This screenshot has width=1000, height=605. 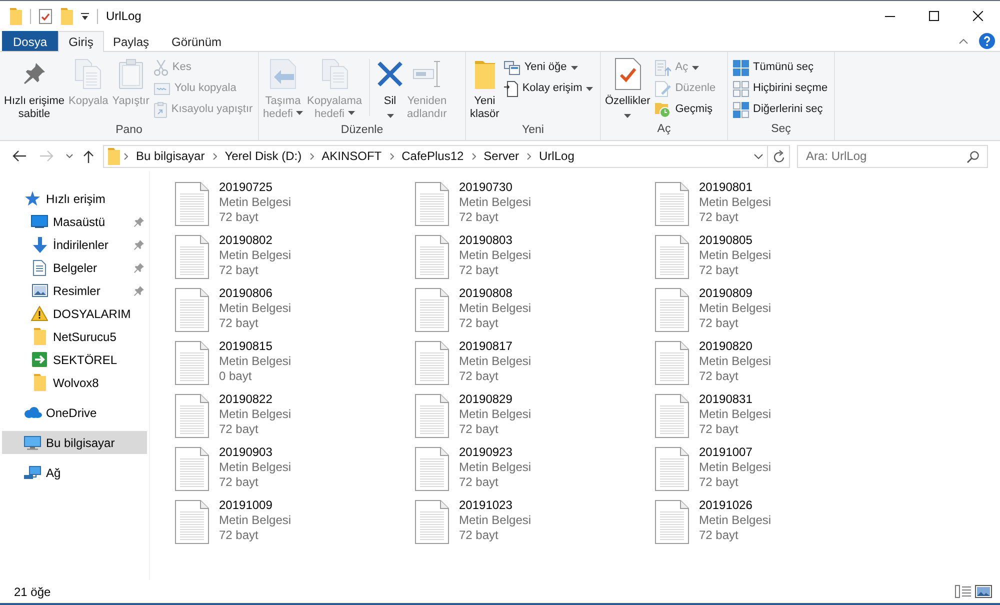 What do you see at coordinates (892, 156) in the screenshot?
I see `search-field: Ara: UrlLog` at bounding box center [892, 156].